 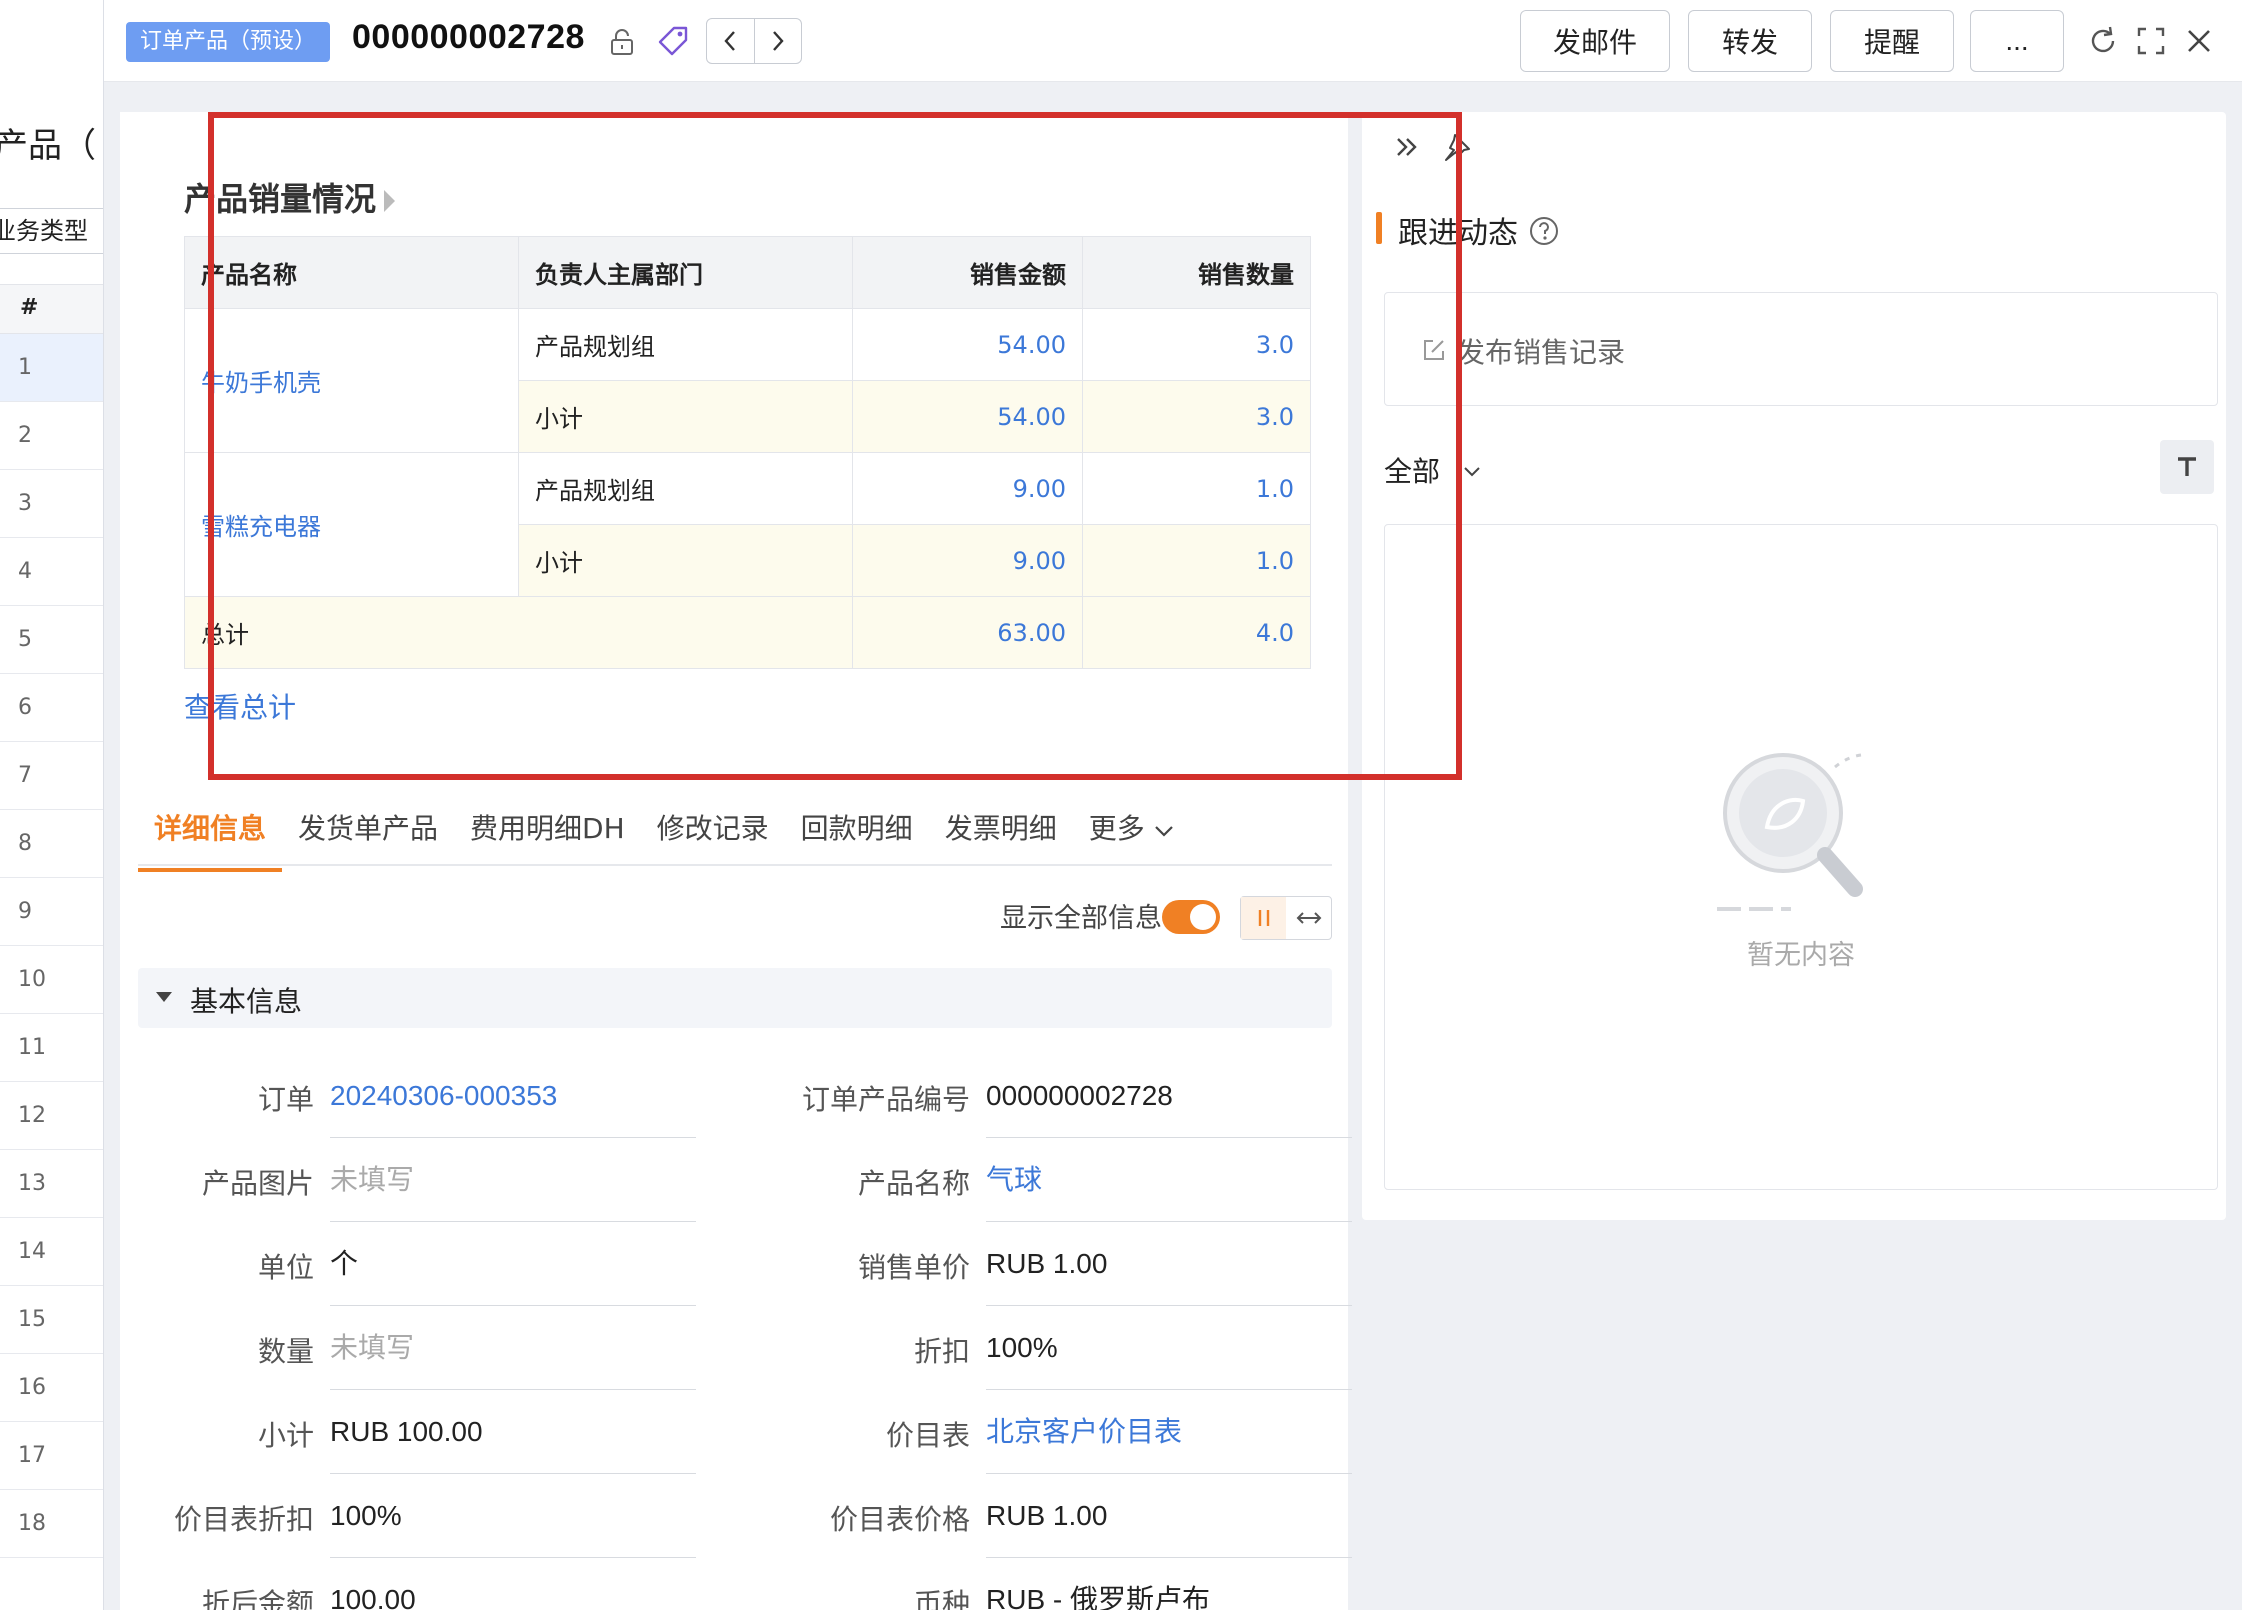 What do you see at coordinates (51, 572) in the screenshot?
I see `list-row-number: 4` at bounding box center [51, 572].